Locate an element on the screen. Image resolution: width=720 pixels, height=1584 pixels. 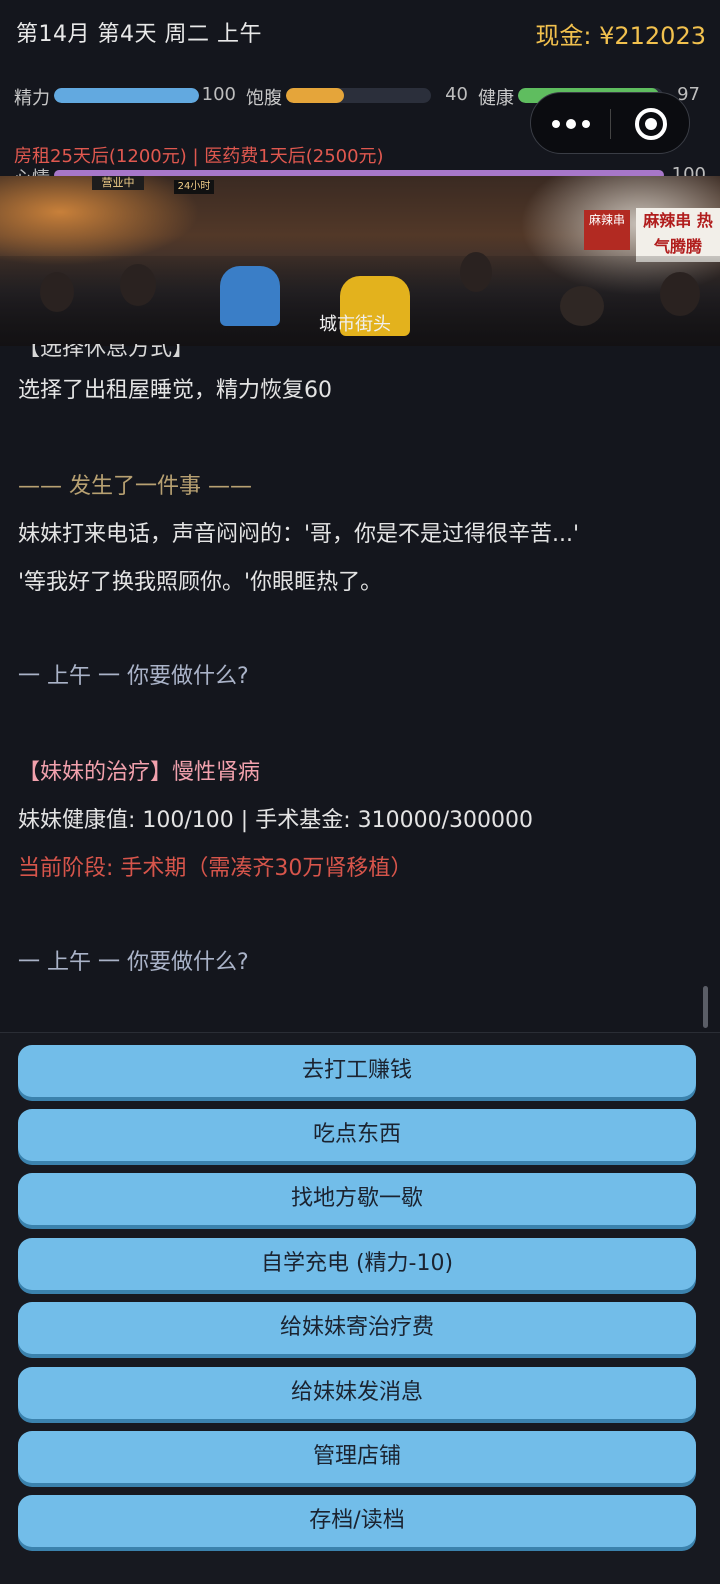
bills-due: 房租25天后(1200元) | 医药费1天后(2500元) is located at coordinates (199, 156).